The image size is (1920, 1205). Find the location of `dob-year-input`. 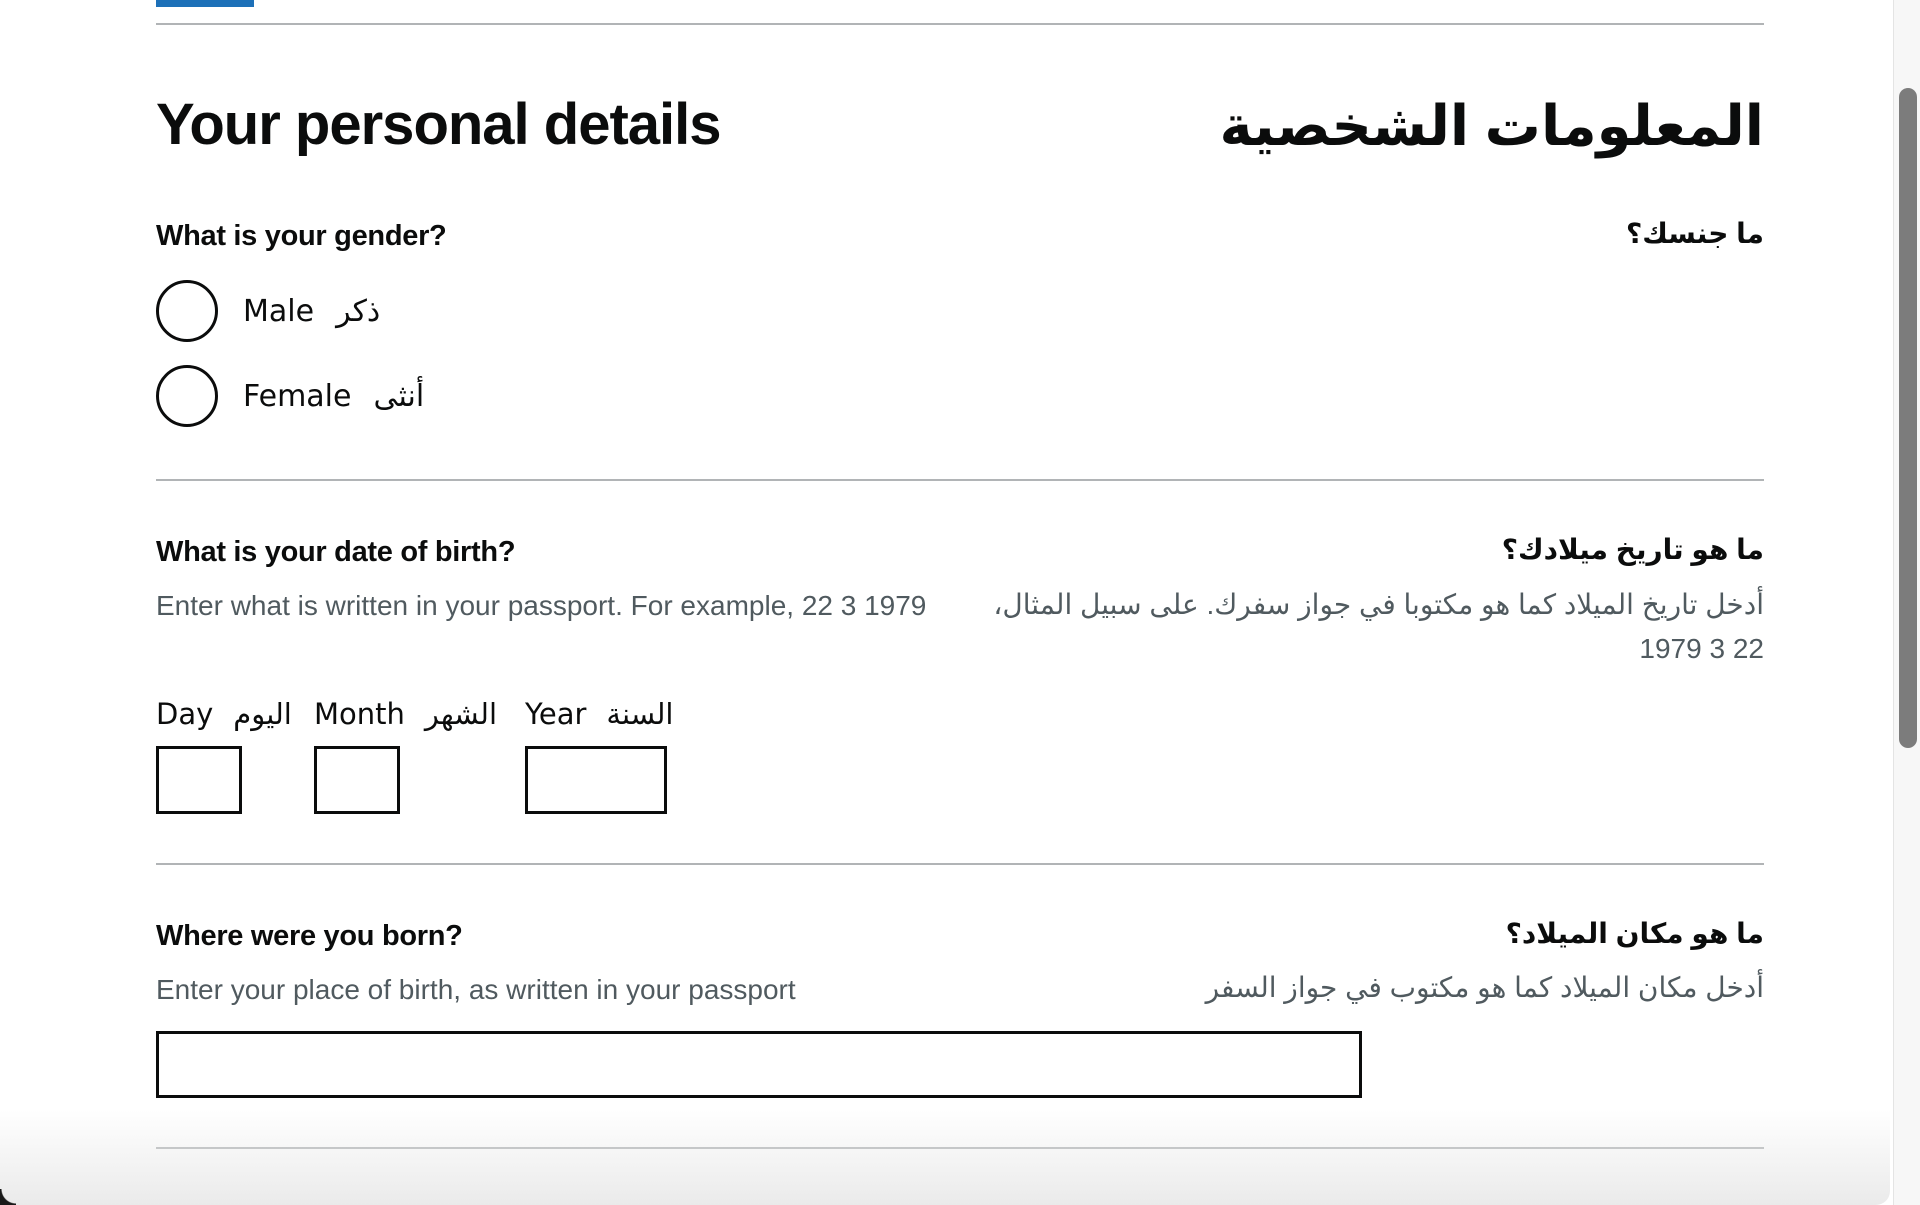

dob-year-input is located at coordinates (596, 780).